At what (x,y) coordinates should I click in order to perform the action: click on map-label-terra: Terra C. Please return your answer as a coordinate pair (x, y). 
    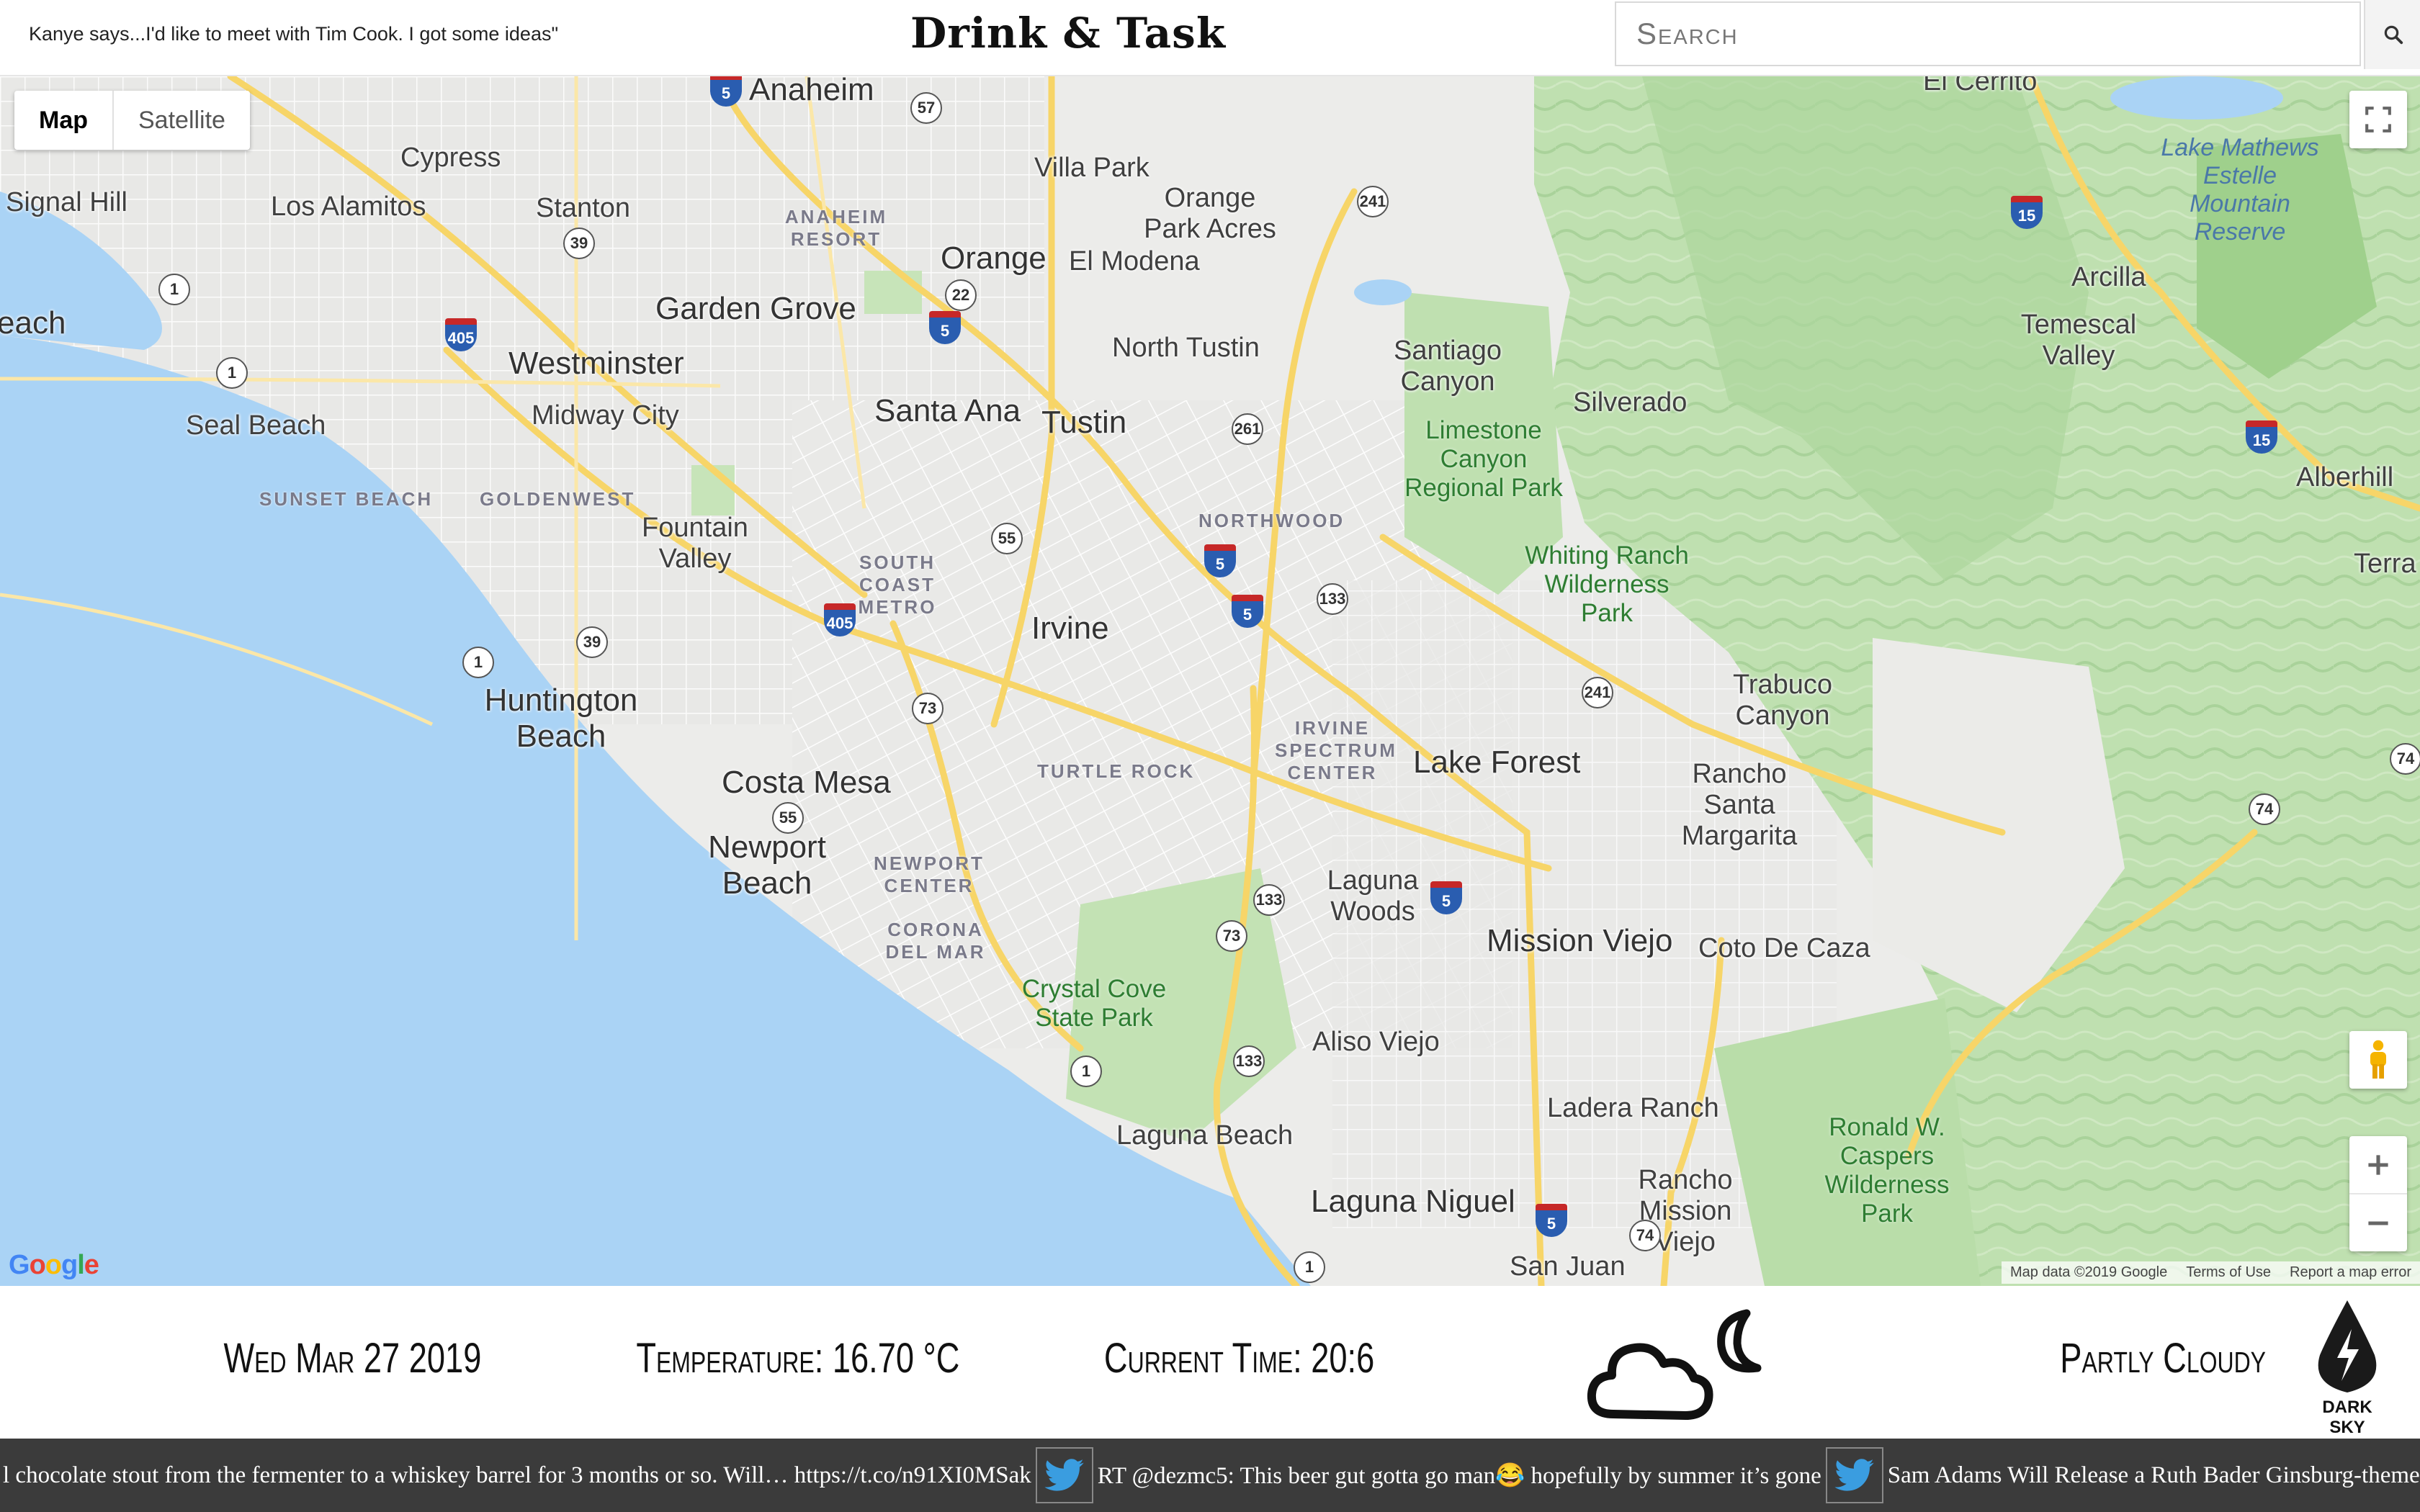
    Looking at the image, I should click on (2387, 564).